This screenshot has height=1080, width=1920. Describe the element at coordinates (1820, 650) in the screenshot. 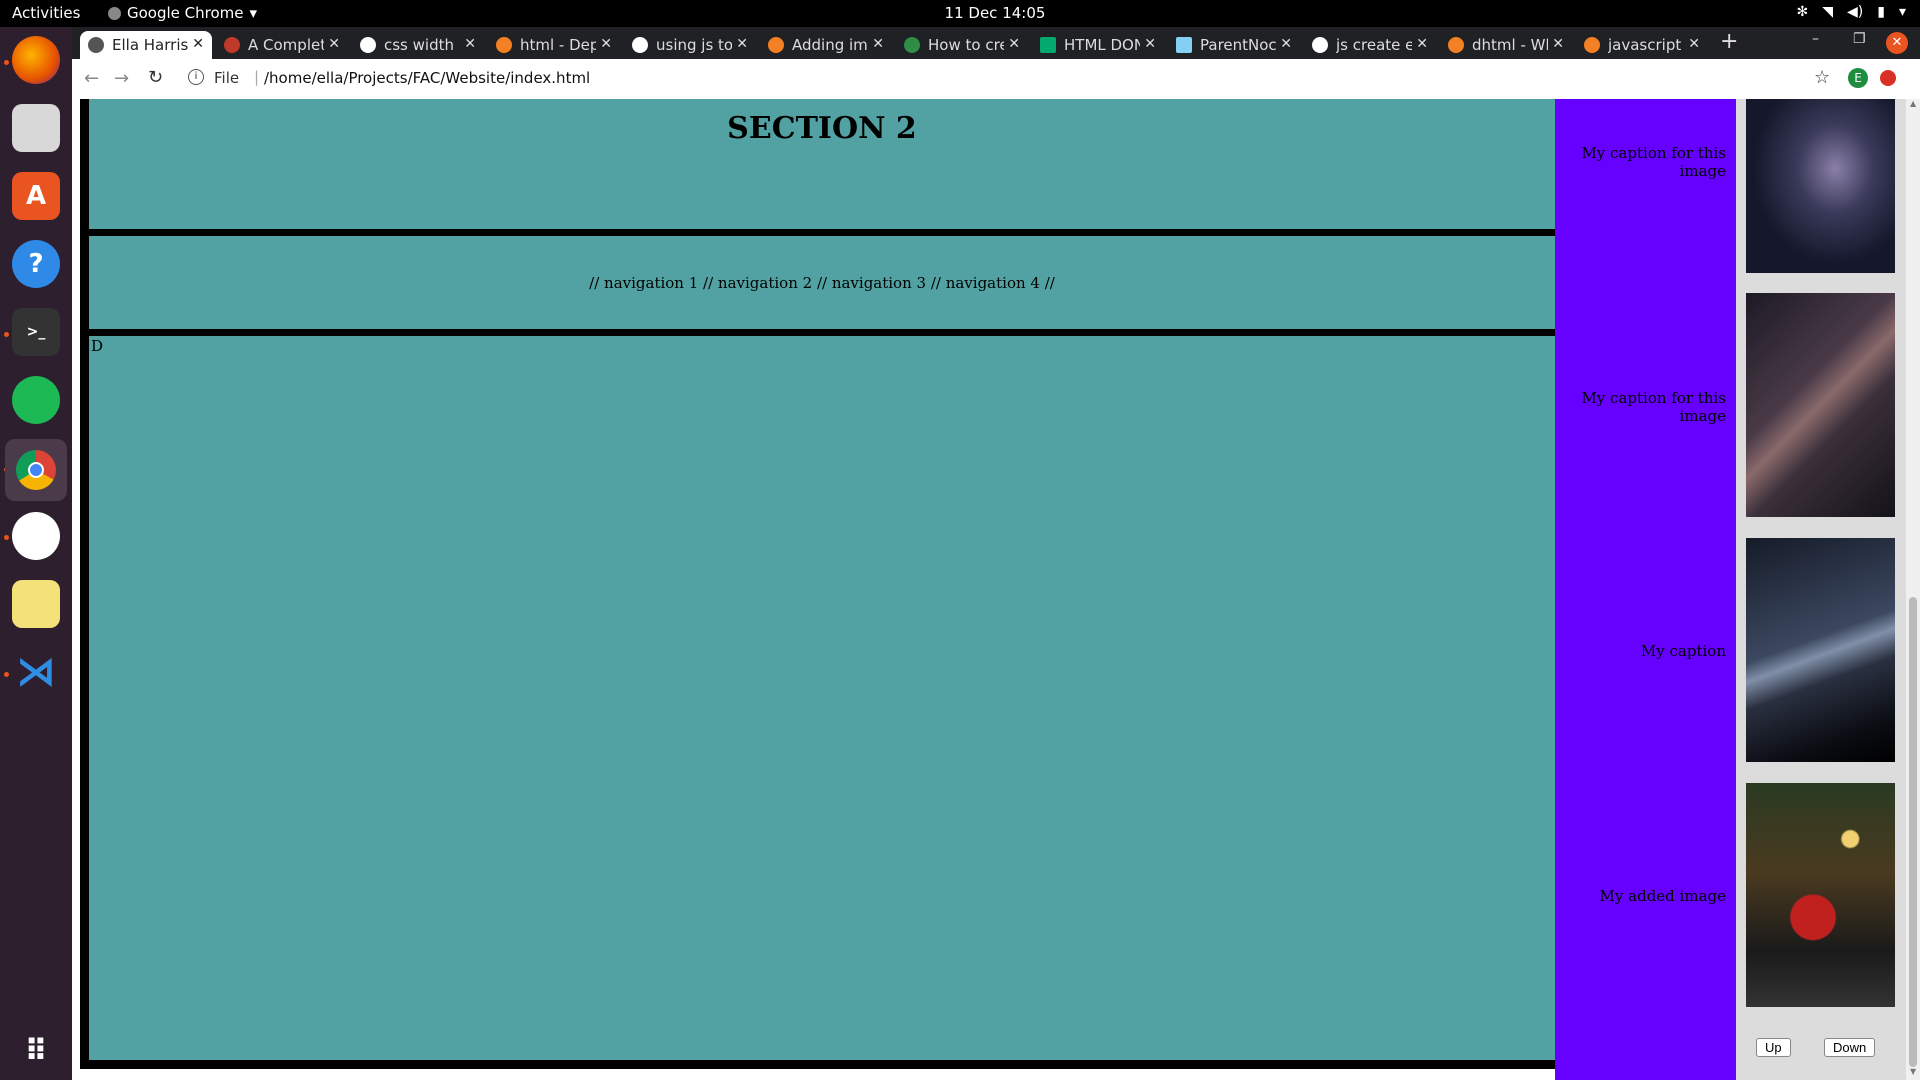

I see `night-sky-photo` at that location.